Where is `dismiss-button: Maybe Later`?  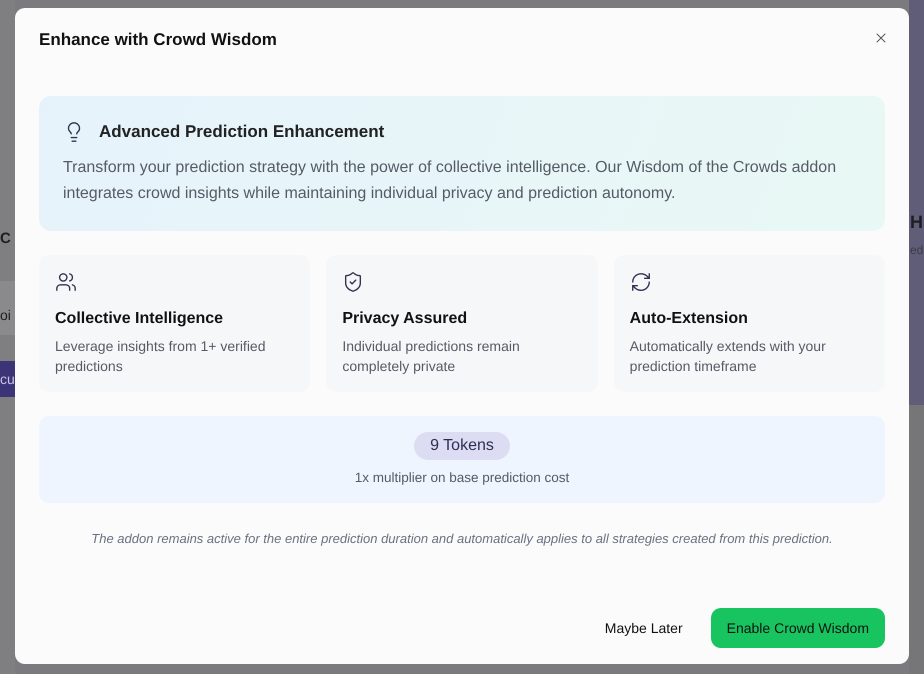
dismiss-button: Maybe Later is located at coordinates (643, 628).